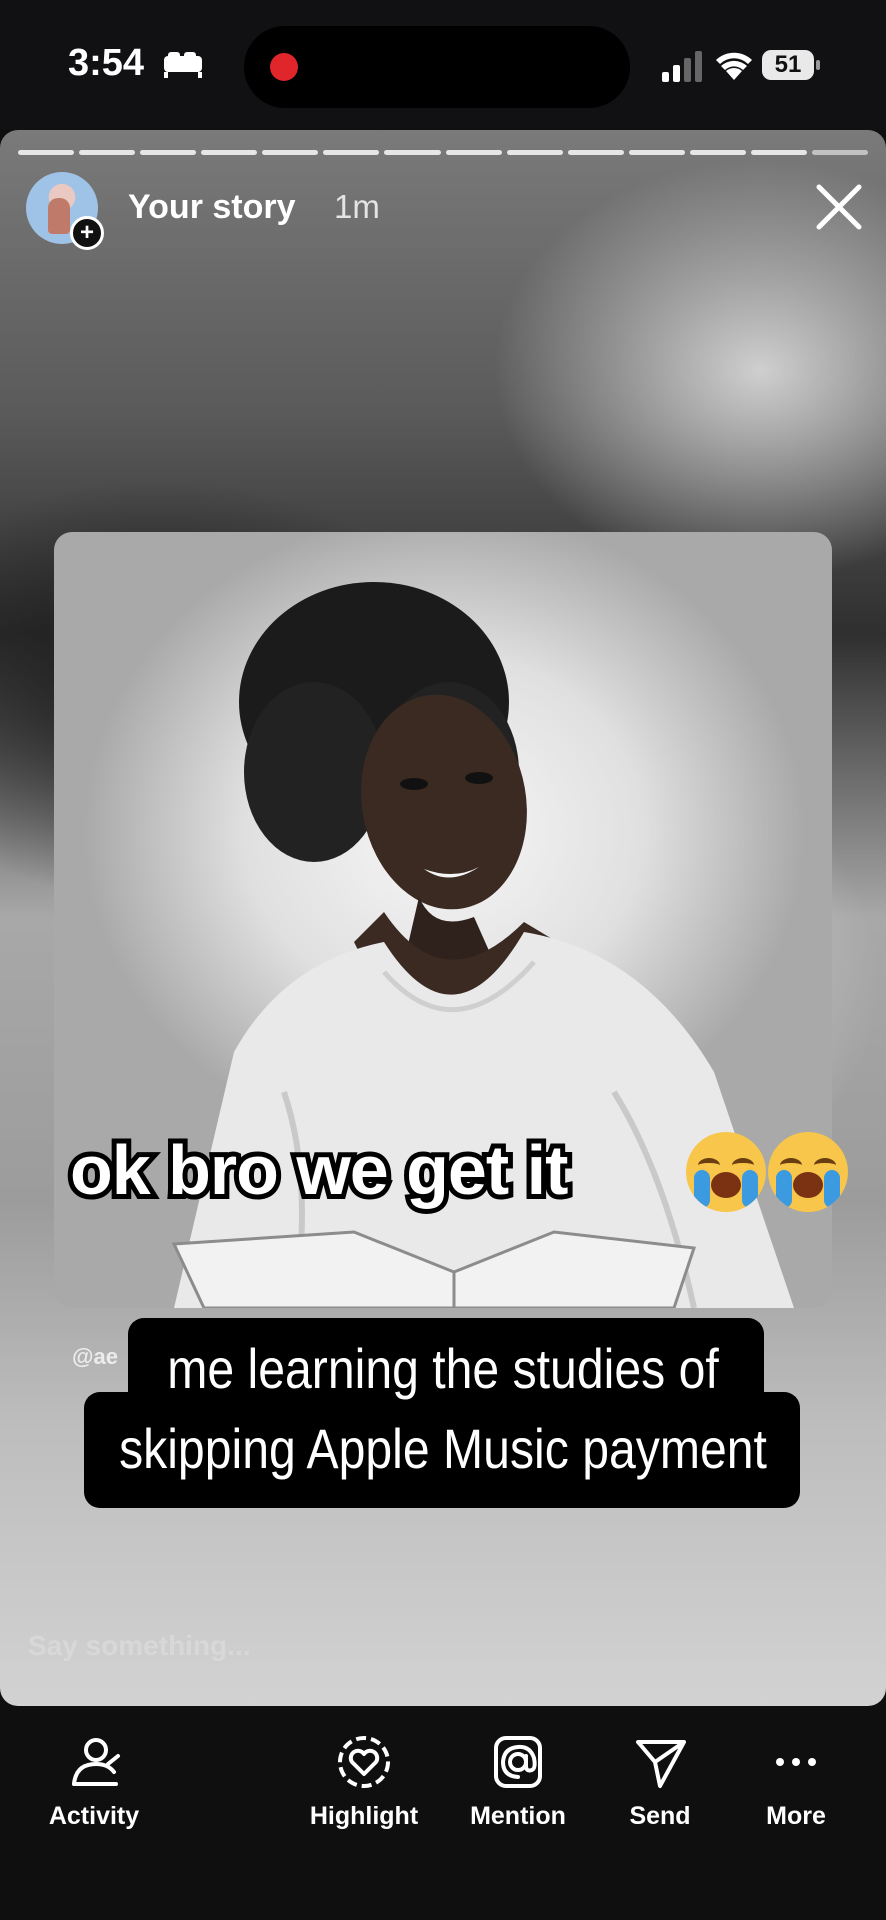 Image resolution: width=886 pixels, height=1920 pixels. I want to click on story-progress-bar, so click(443, 152).